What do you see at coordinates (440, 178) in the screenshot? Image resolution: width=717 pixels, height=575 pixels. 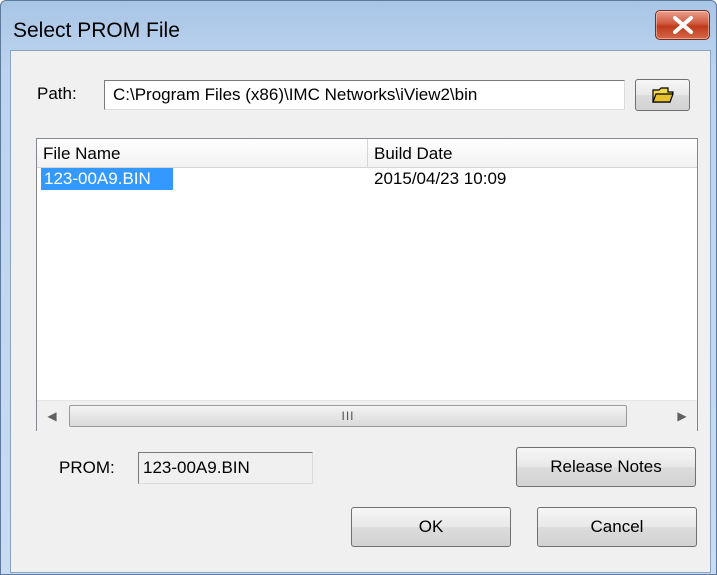 I see `build-date-cell: 2015/04/23 10:09` at bounding box center [440, 178].